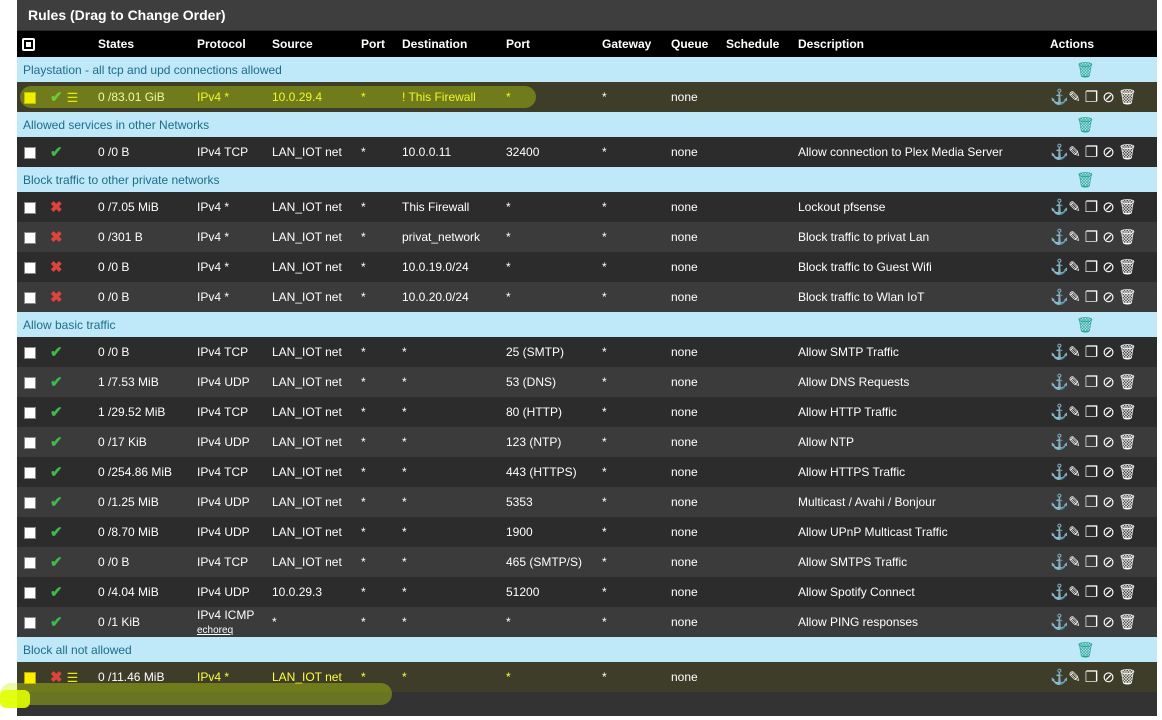 This screenshot has width=1162, height=720. What do you see at coordinates (147, 207) in the screenshot?
I see `rule-states: 0 /7.05 MiB` at bounding box center [147, 207].